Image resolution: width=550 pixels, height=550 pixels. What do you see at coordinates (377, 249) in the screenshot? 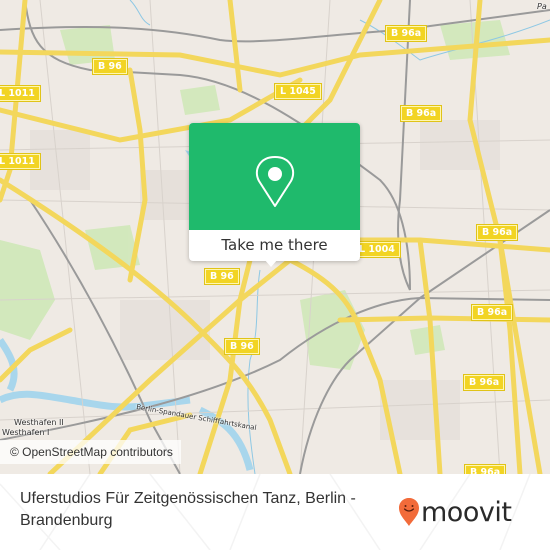
I see `road-label-l1004: L 1004` at bounding box center [377, 249].